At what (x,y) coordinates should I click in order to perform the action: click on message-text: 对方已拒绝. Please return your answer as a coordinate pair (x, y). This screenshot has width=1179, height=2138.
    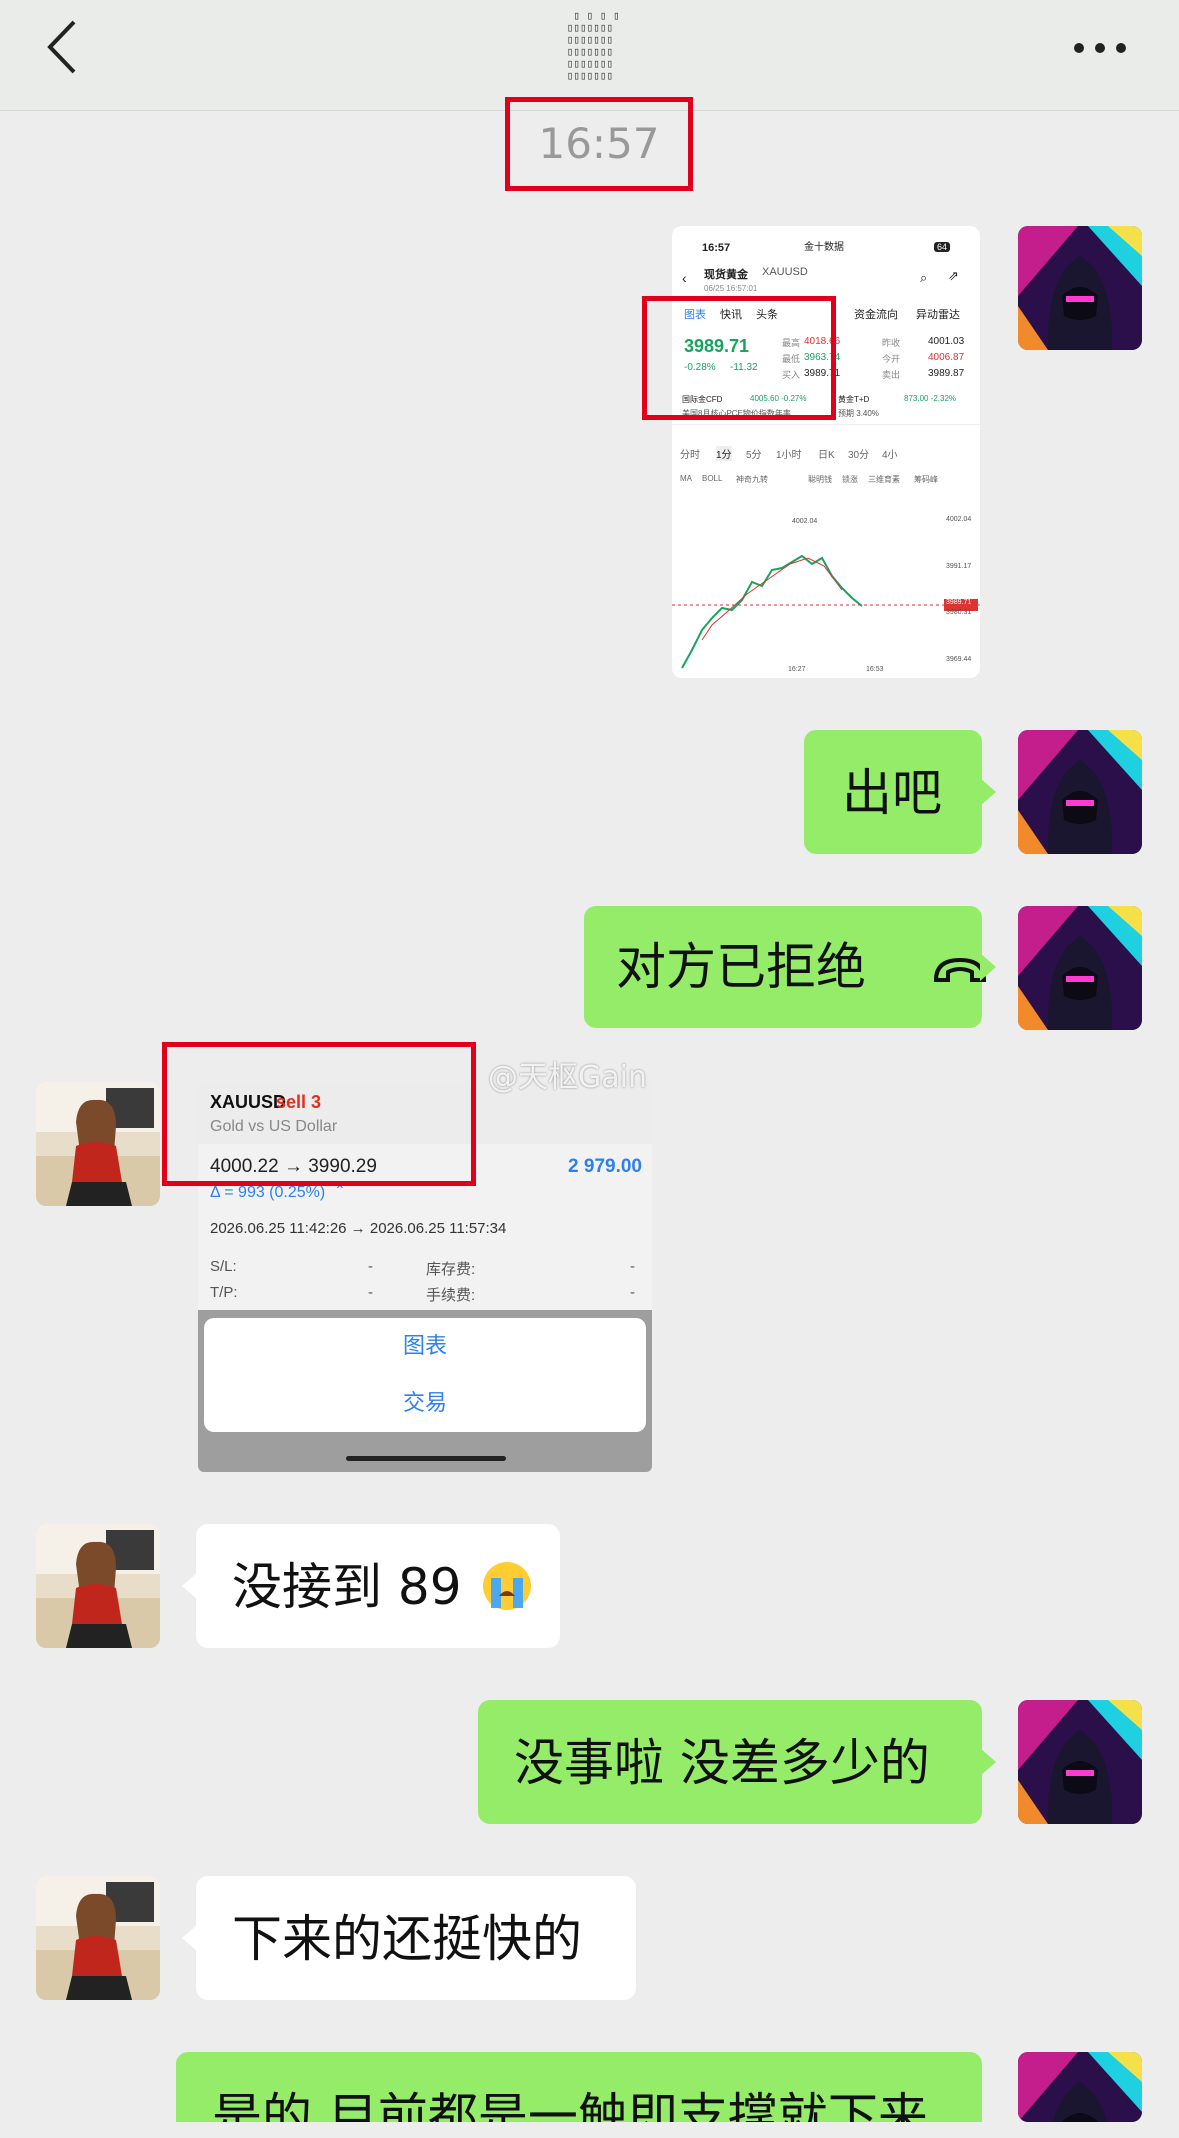
    Looking at the image, I should click on (741, 967).